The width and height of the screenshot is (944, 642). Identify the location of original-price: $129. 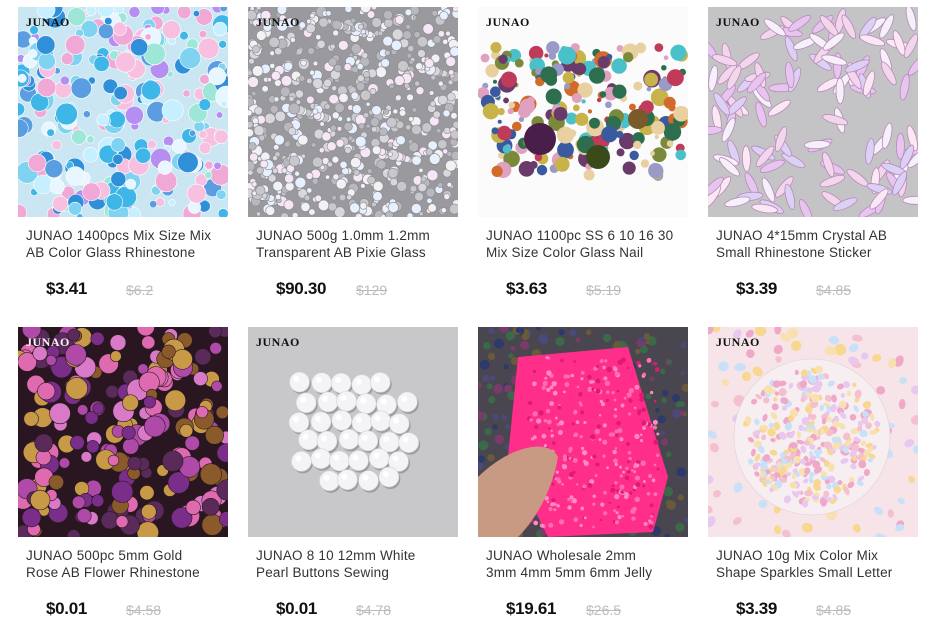
(372, 290).